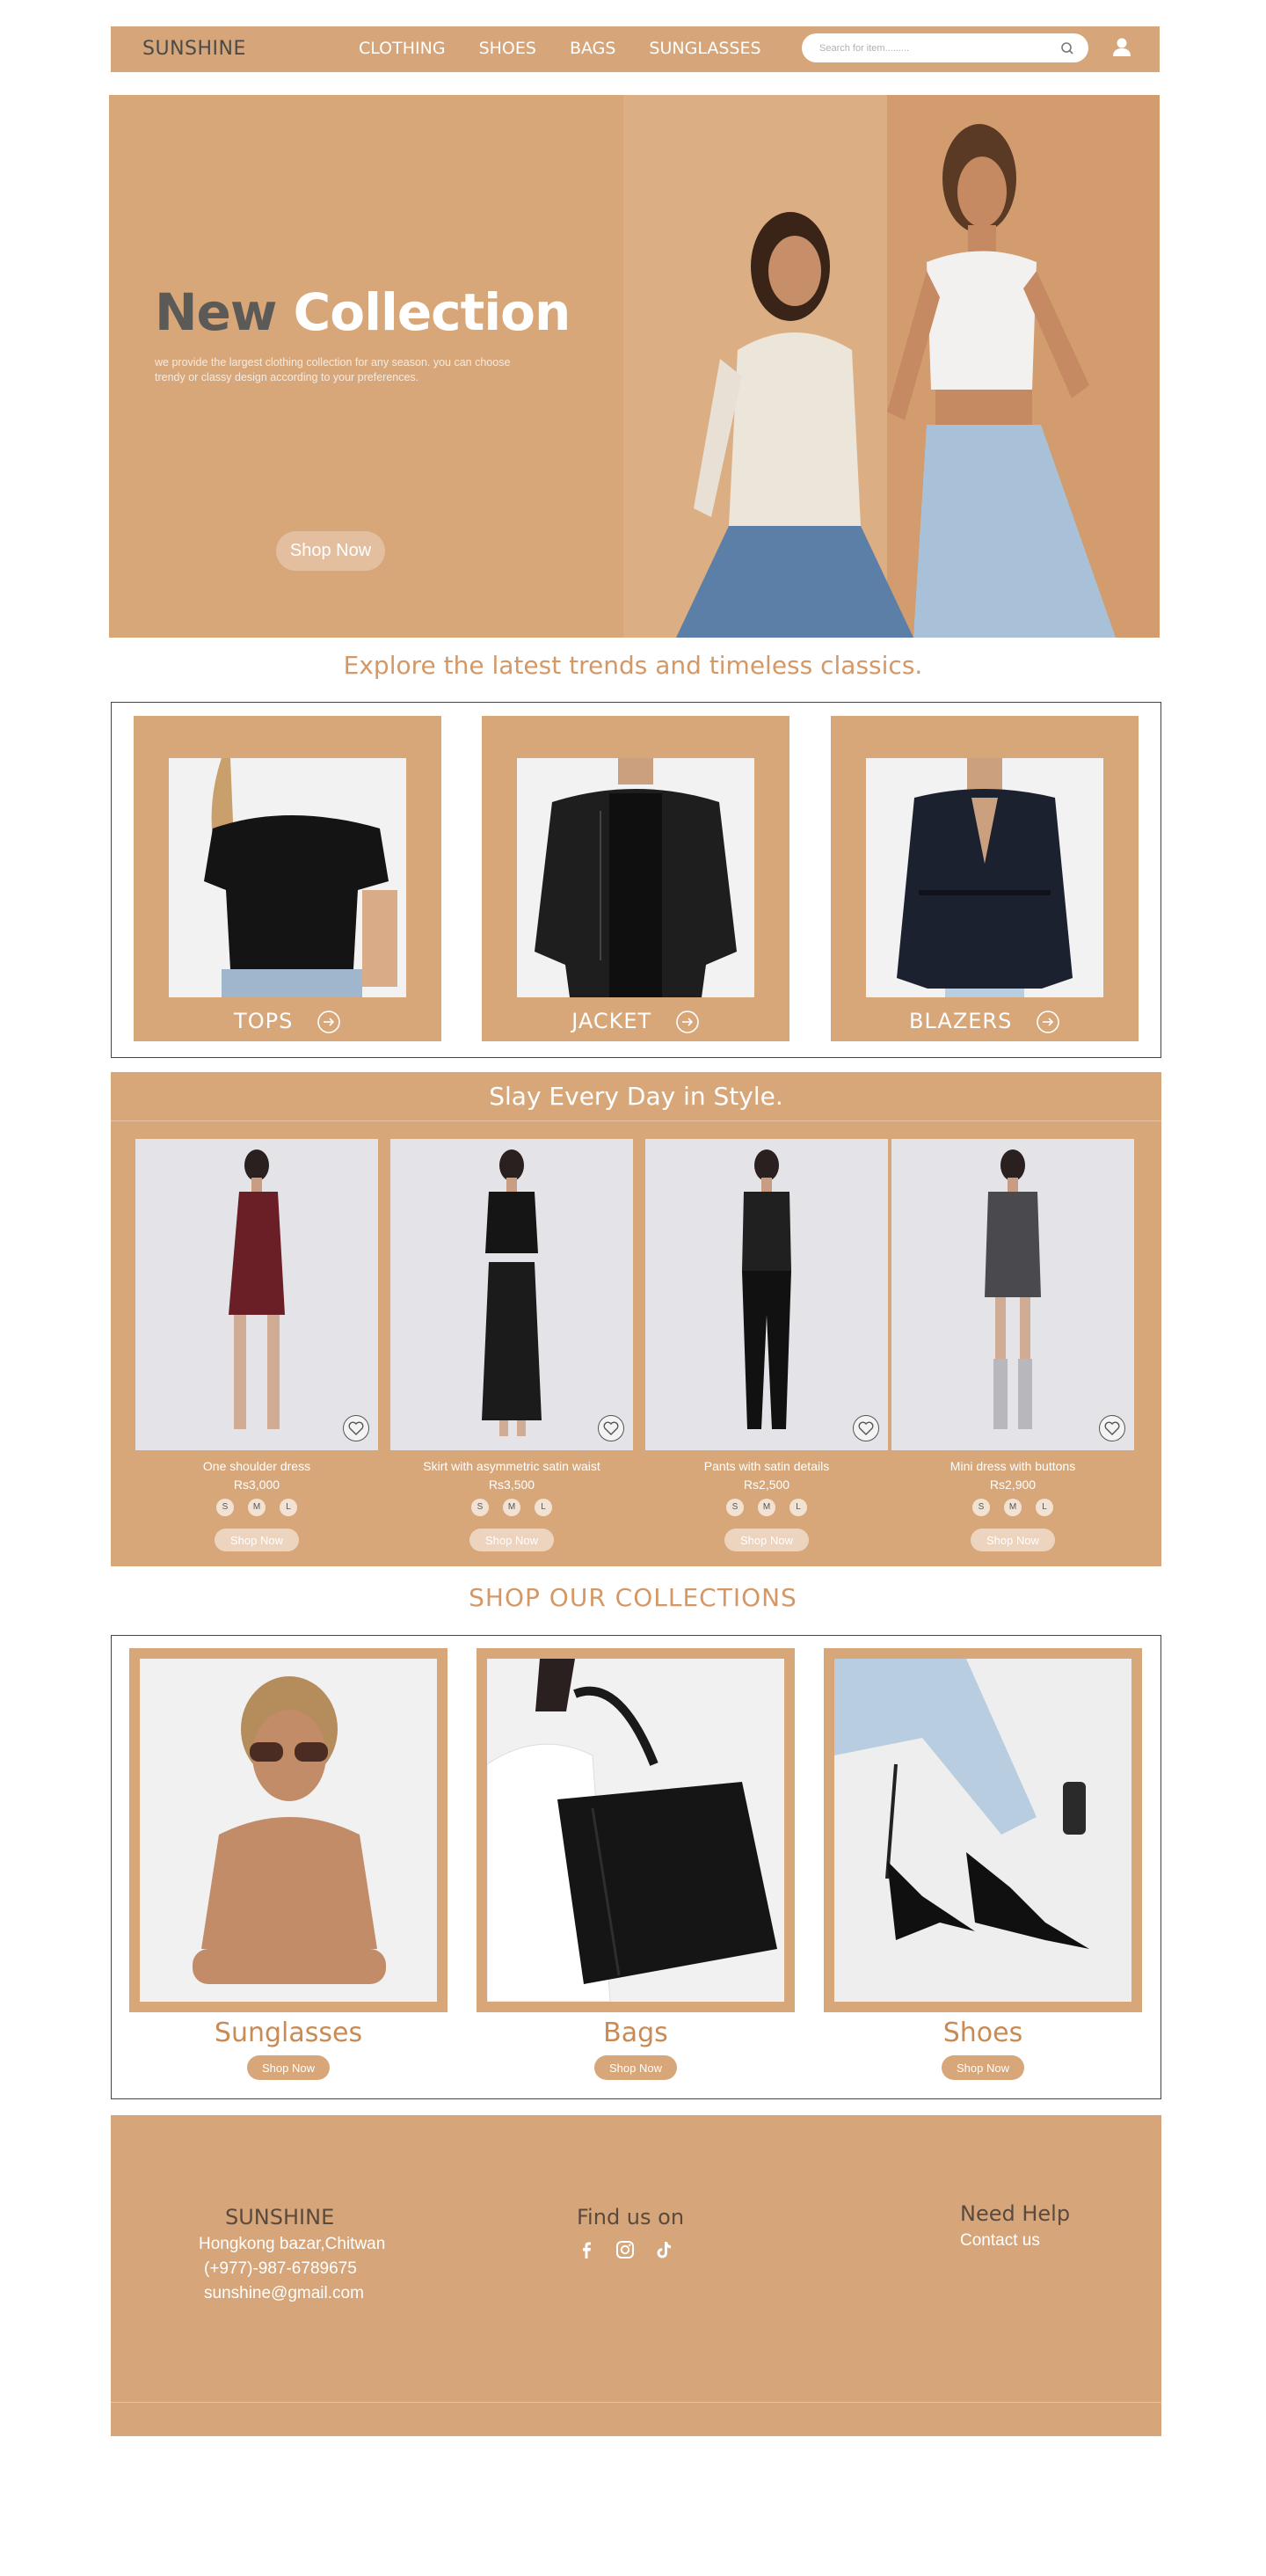 Image resolution: width=1266 pixels, height=2576 pixels. What do you see at coordinates (264, 1021) in the screenshot?
I see `category-name-tops: TOPS` at bounding box center [264, 1021].